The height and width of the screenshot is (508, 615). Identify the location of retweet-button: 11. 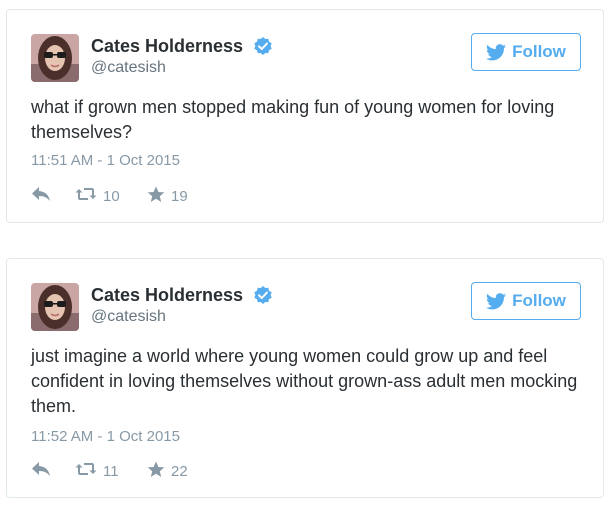
(111, 471).